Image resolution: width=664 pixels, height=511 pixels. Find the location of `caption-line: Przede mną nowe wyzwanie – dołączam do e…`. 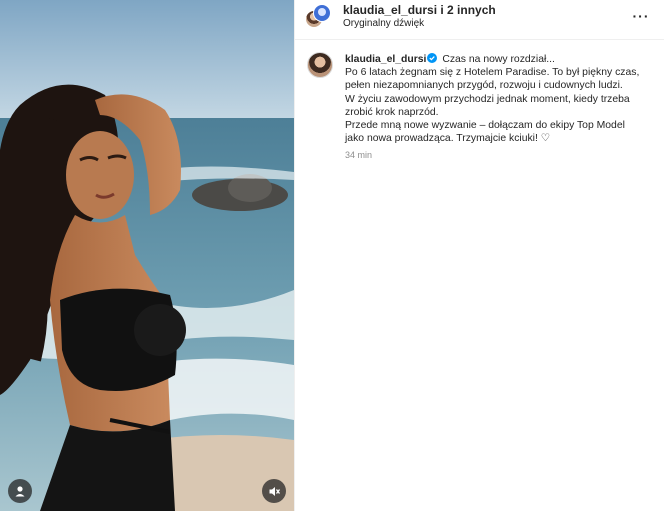

caption-line: Przede mną nowe wyzwanie – dołączam do e… is located at coordinates (485, 126).